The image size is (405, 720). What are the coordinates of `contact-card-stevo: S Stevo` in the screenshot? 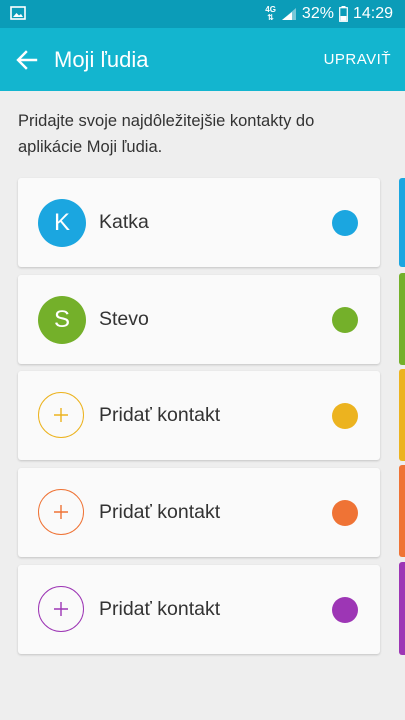 It's located at (199, 319).